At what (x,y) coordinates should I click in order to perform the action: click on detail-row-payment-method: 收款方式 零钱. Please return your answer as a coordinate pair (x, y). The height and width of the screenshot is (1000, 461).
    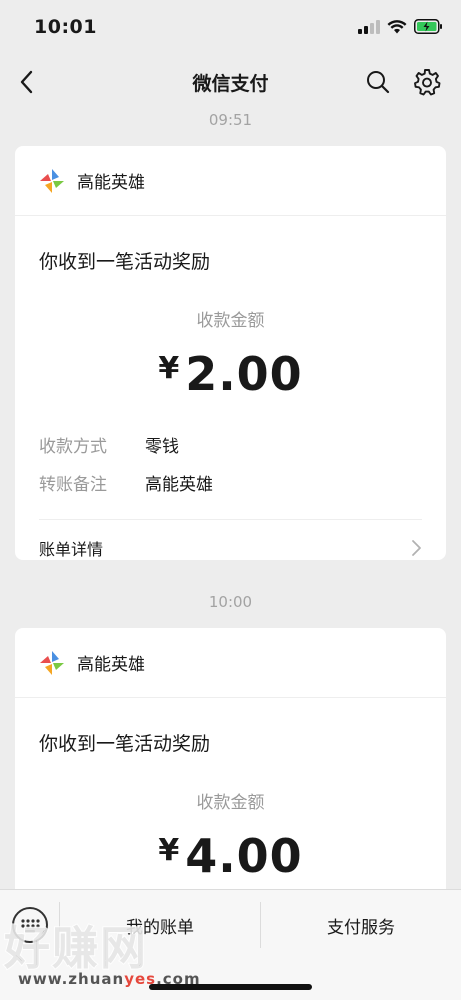
    Looking at the image, I should click on (230, 444).